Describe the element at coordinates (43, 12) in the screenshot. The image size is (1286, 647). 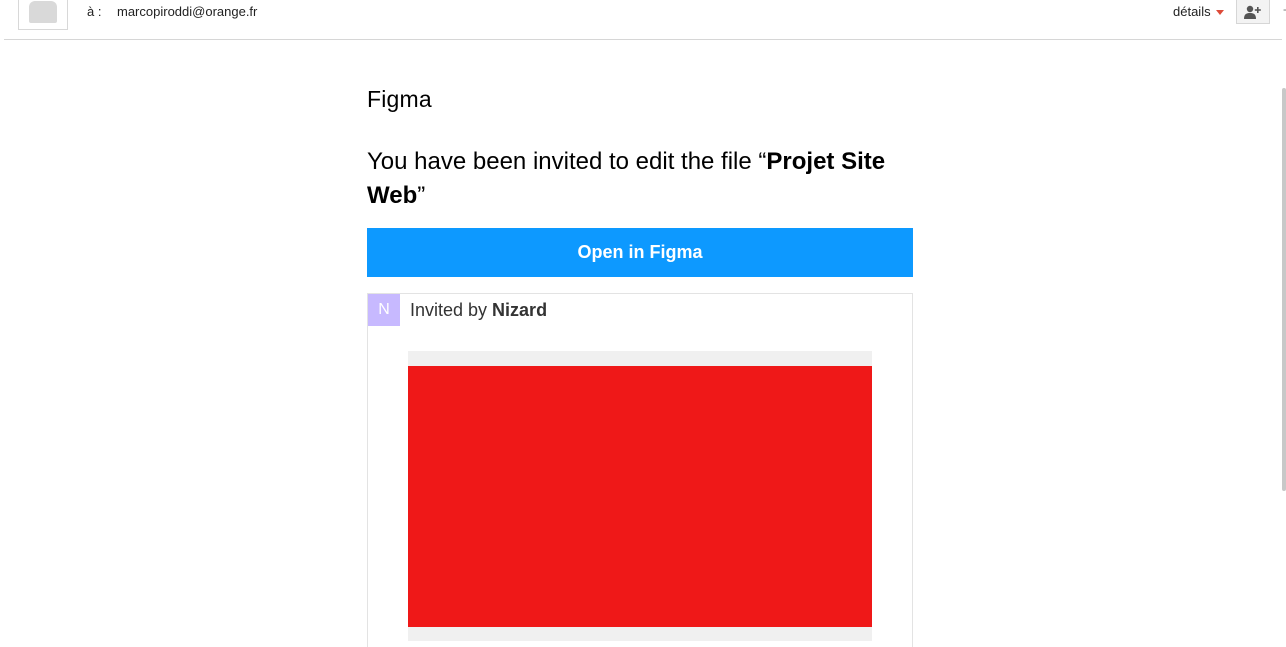
I see `person-silhouette-icon` at that location.